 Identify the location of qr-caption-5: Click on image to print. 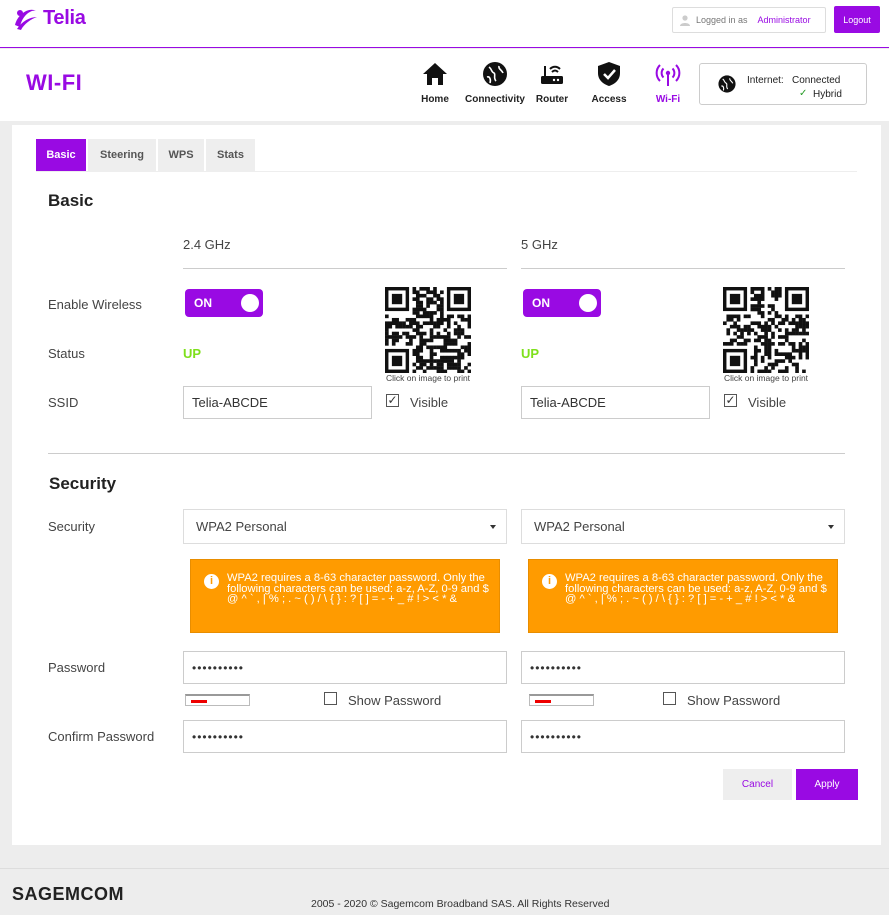
(766, 378).